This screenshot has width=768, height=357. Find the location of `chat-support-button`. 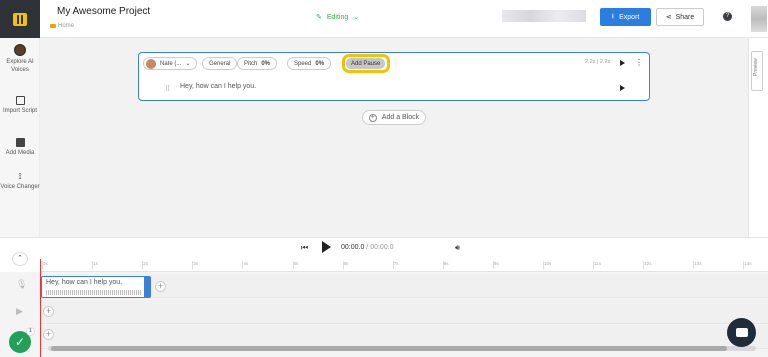

chat-support-button is located at coordinates (741, 332).